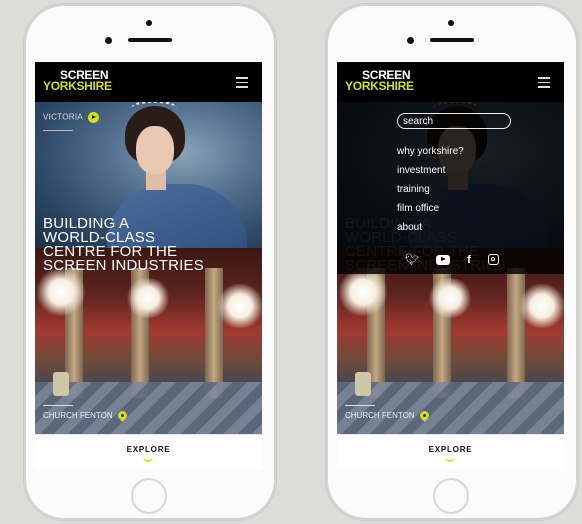 Image resolution: width=582 pixels, height=524 pixels. What do you see at coordinates (443, 259) in the screenshot?
I see `youtube-icon` at bounding box center [443, 259].